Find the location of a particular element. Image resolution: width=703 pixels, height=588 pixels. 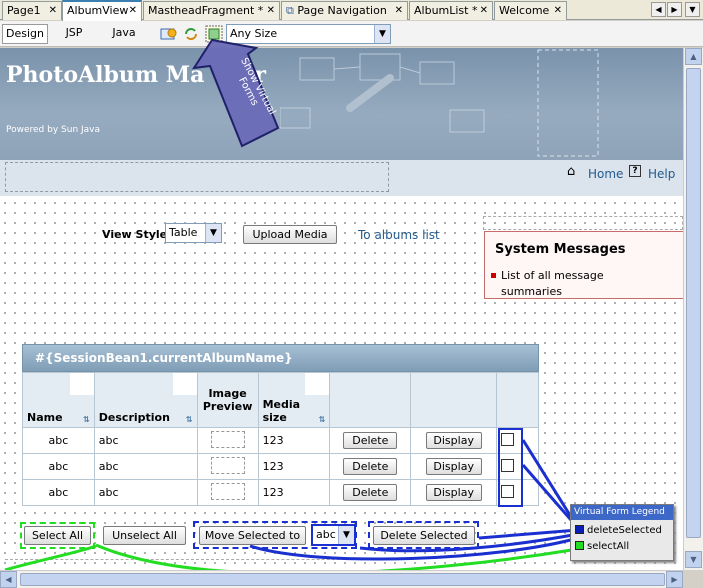

scroll-up-button: ▲ is located at coordinates (693, 56).